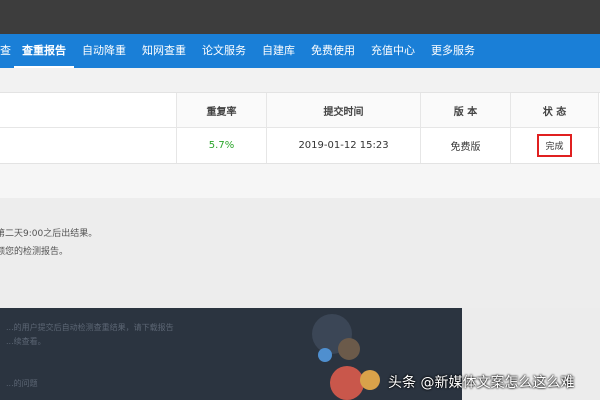  I want to click on notice-line-1: 第二天9:00之后出结果。, so click(49, 234).